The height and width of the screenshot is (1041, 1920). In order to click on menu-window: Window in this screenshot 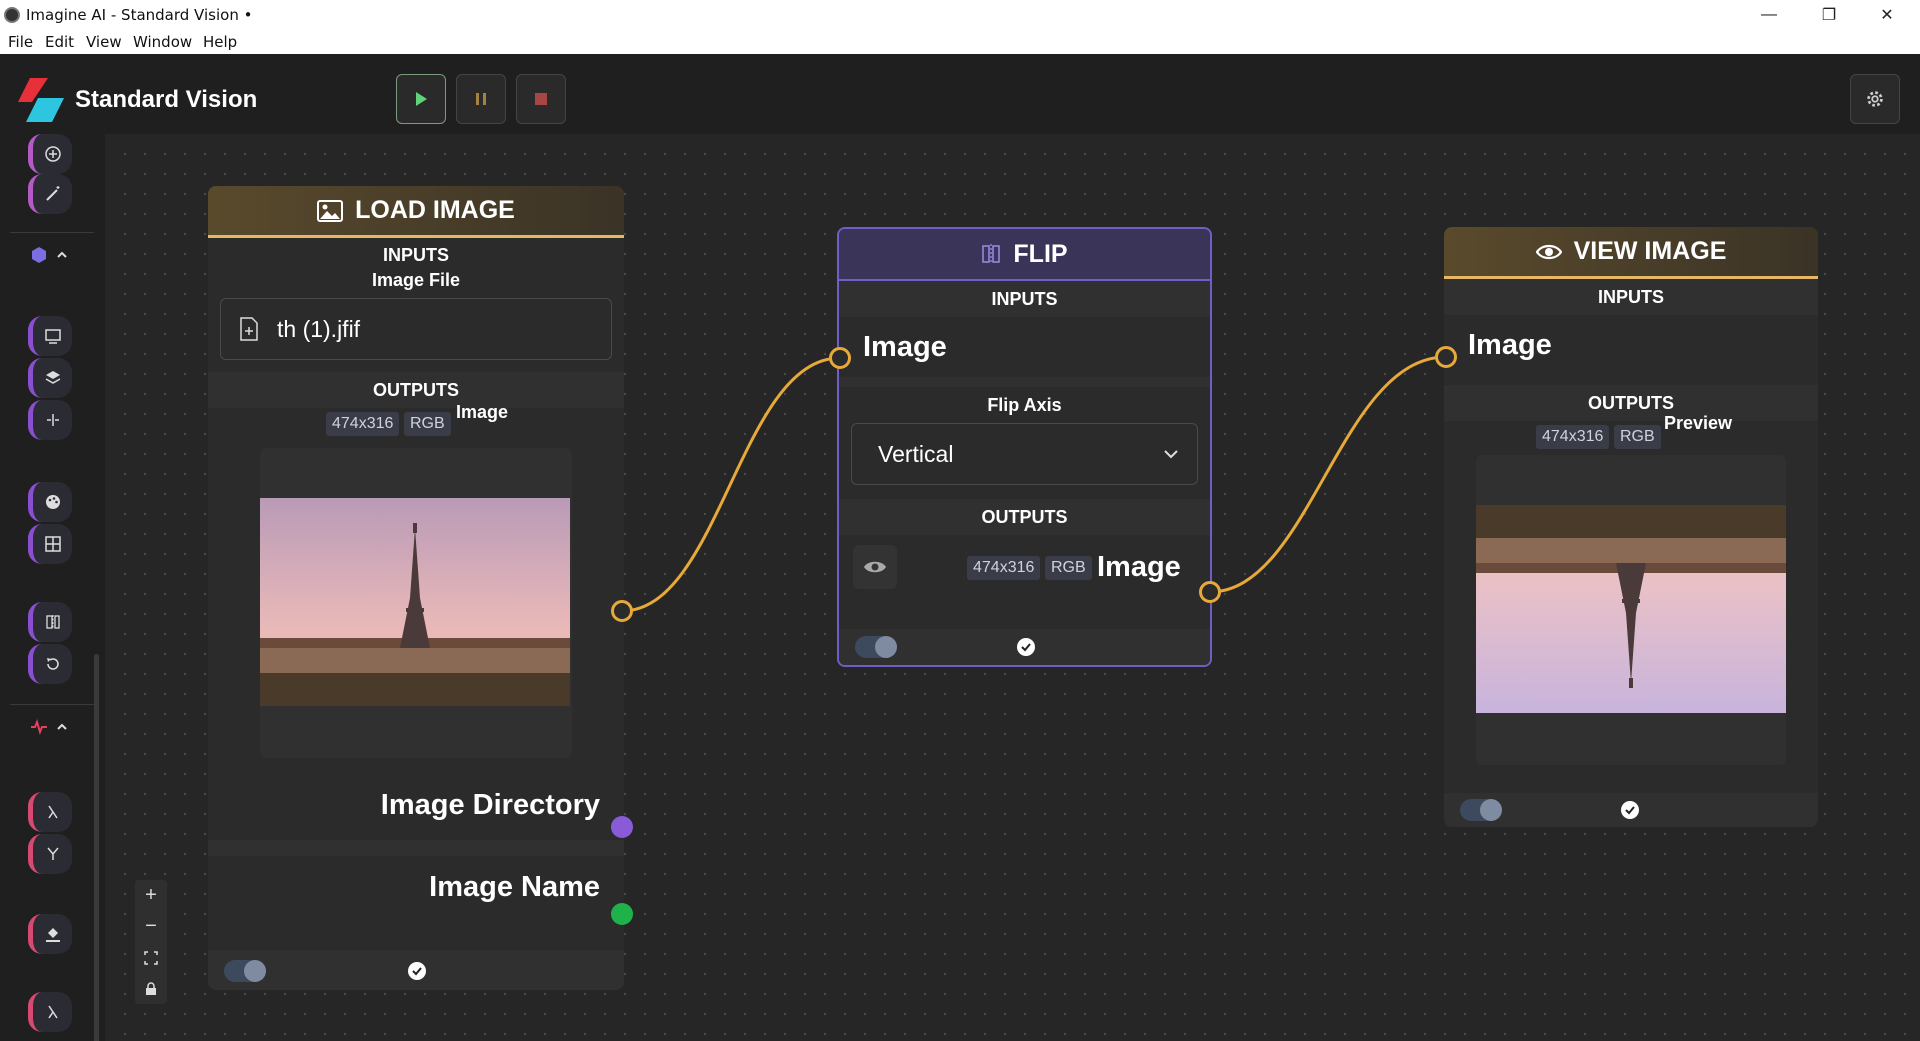, I will do `click(162, 42)`.